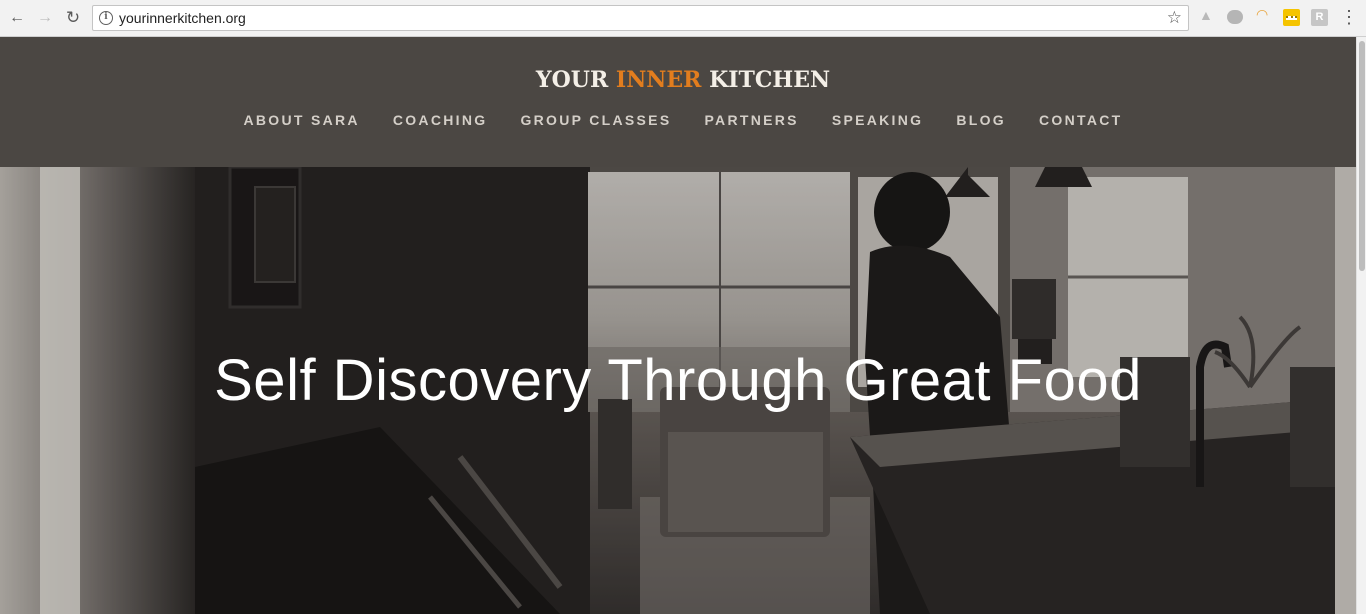  I want to click on extension-triangle-icon: ▲, so click(1207, 15).